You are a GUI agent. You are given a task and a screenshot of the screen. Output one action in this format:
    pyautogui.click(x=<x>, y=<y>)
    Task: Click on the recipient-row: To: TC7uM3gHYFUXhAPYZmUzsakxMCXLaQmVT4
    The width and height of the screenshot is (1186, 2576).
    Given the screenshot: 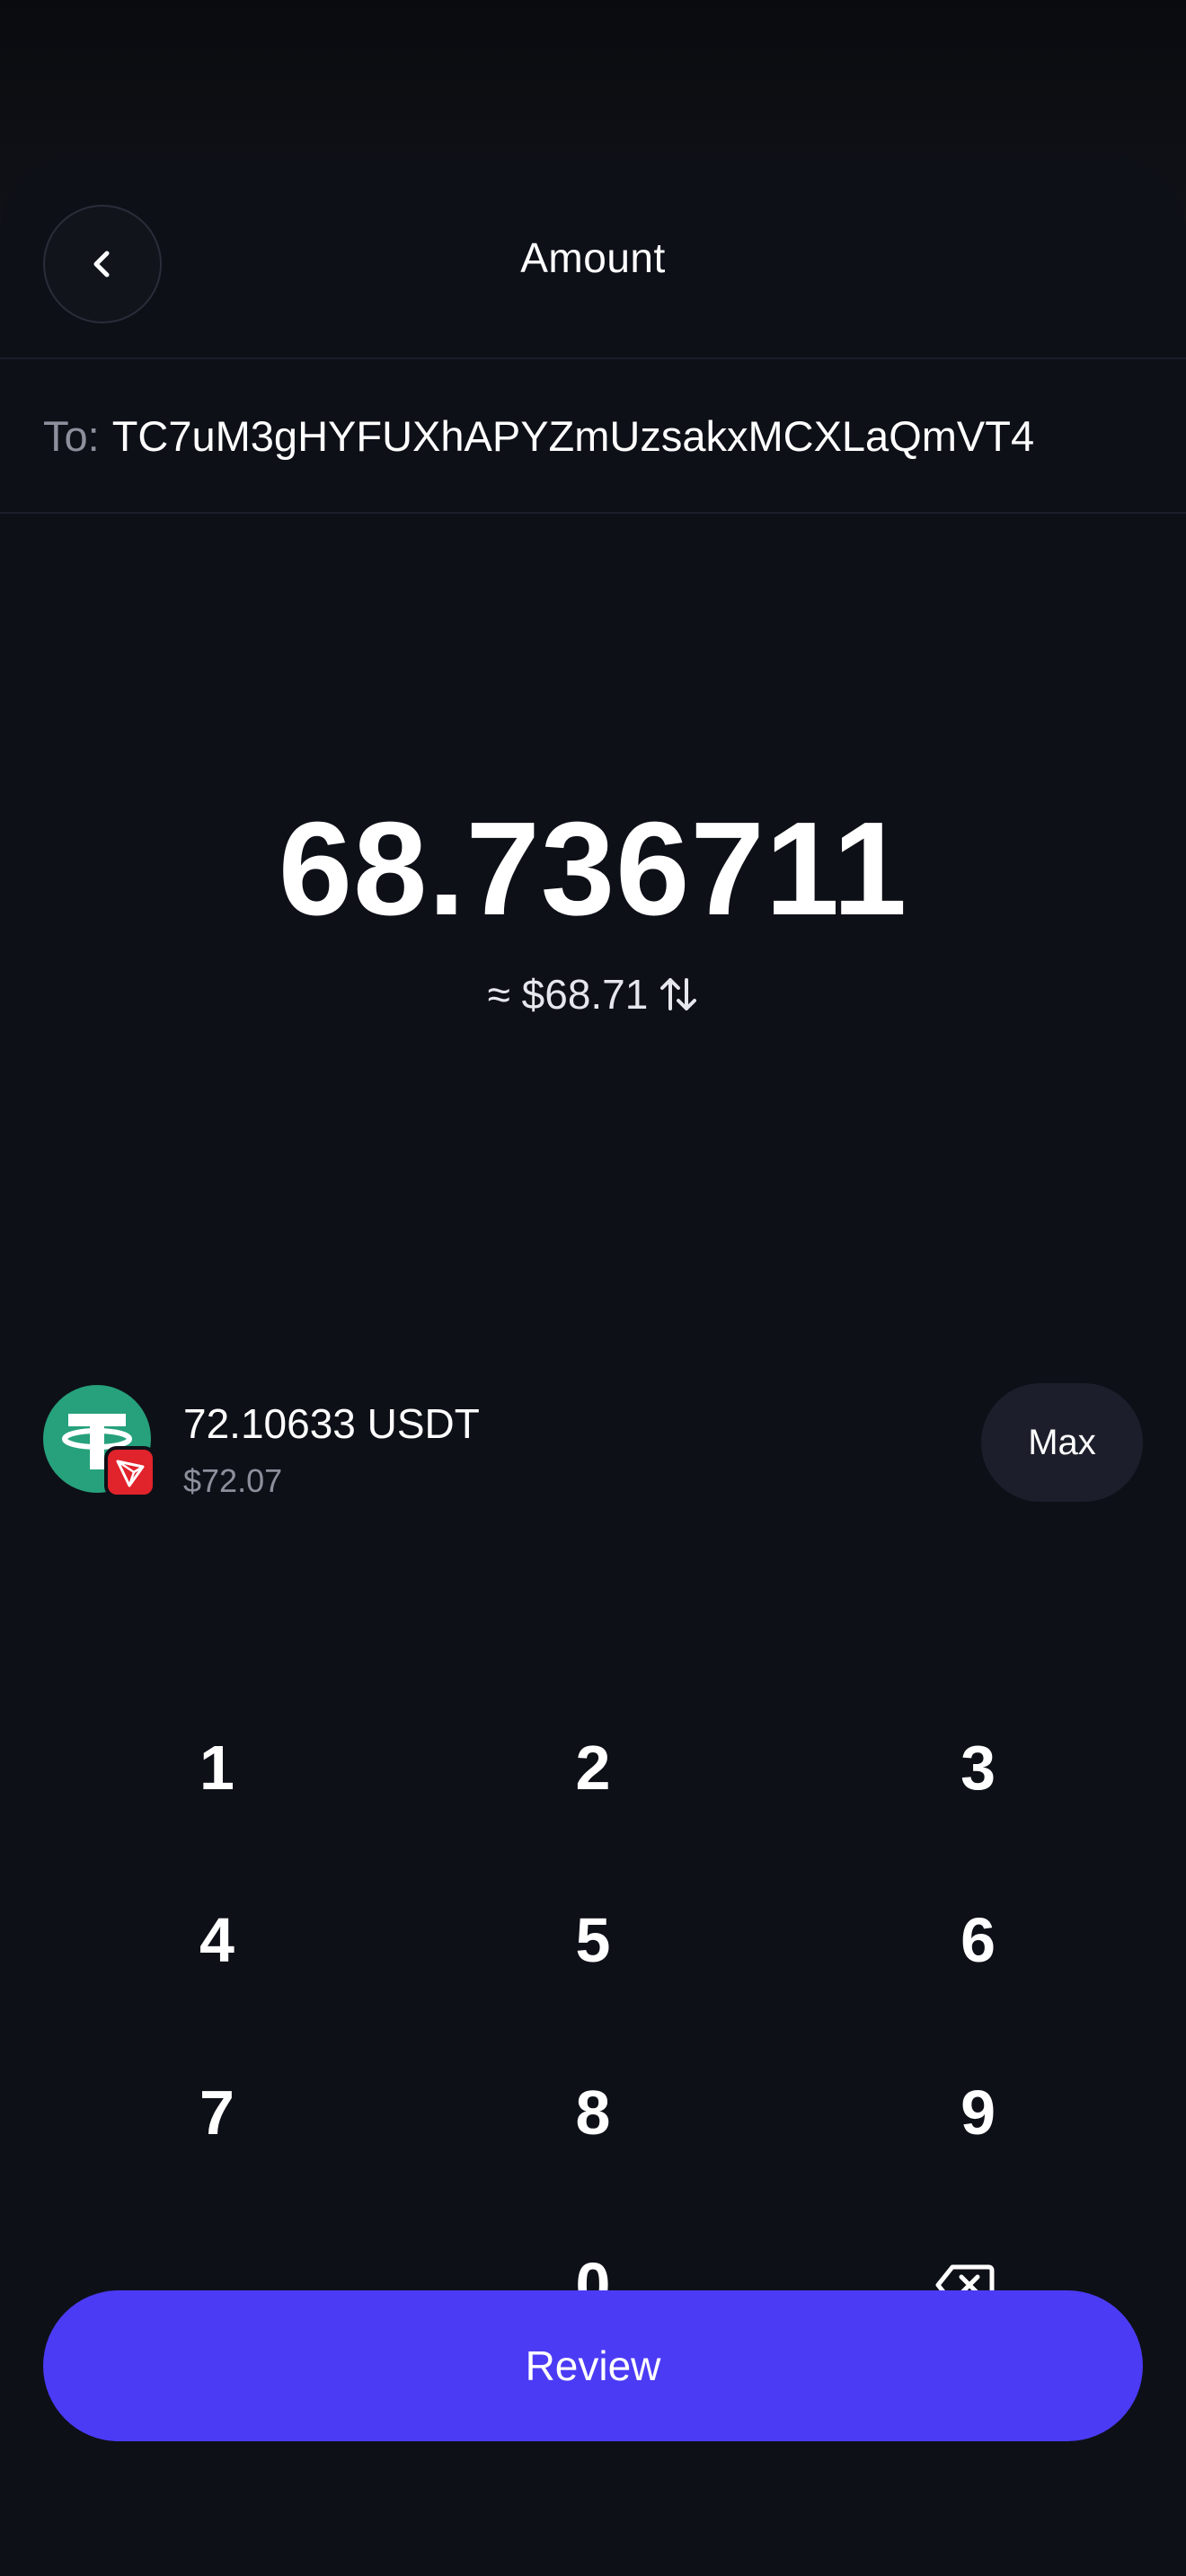 What is the action you would take?
    pyautogui.click(x=593, y=436)
    